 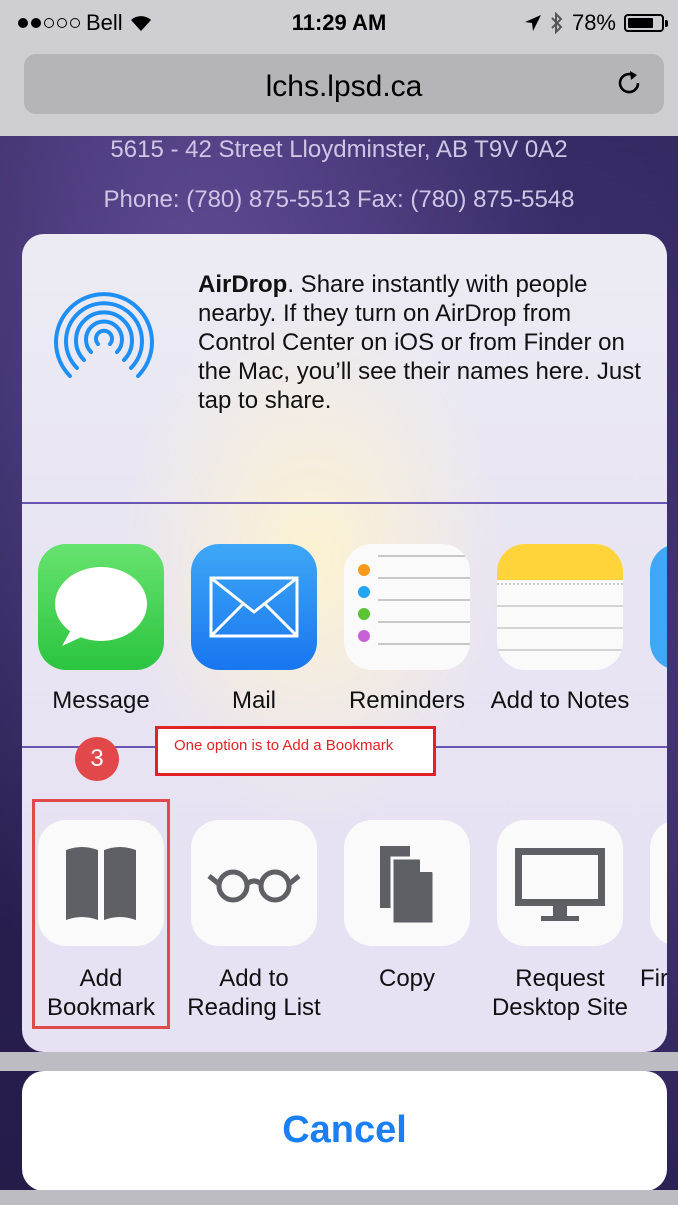 I want to click on action-label-copy: Copy, so click(x=407, y=978).